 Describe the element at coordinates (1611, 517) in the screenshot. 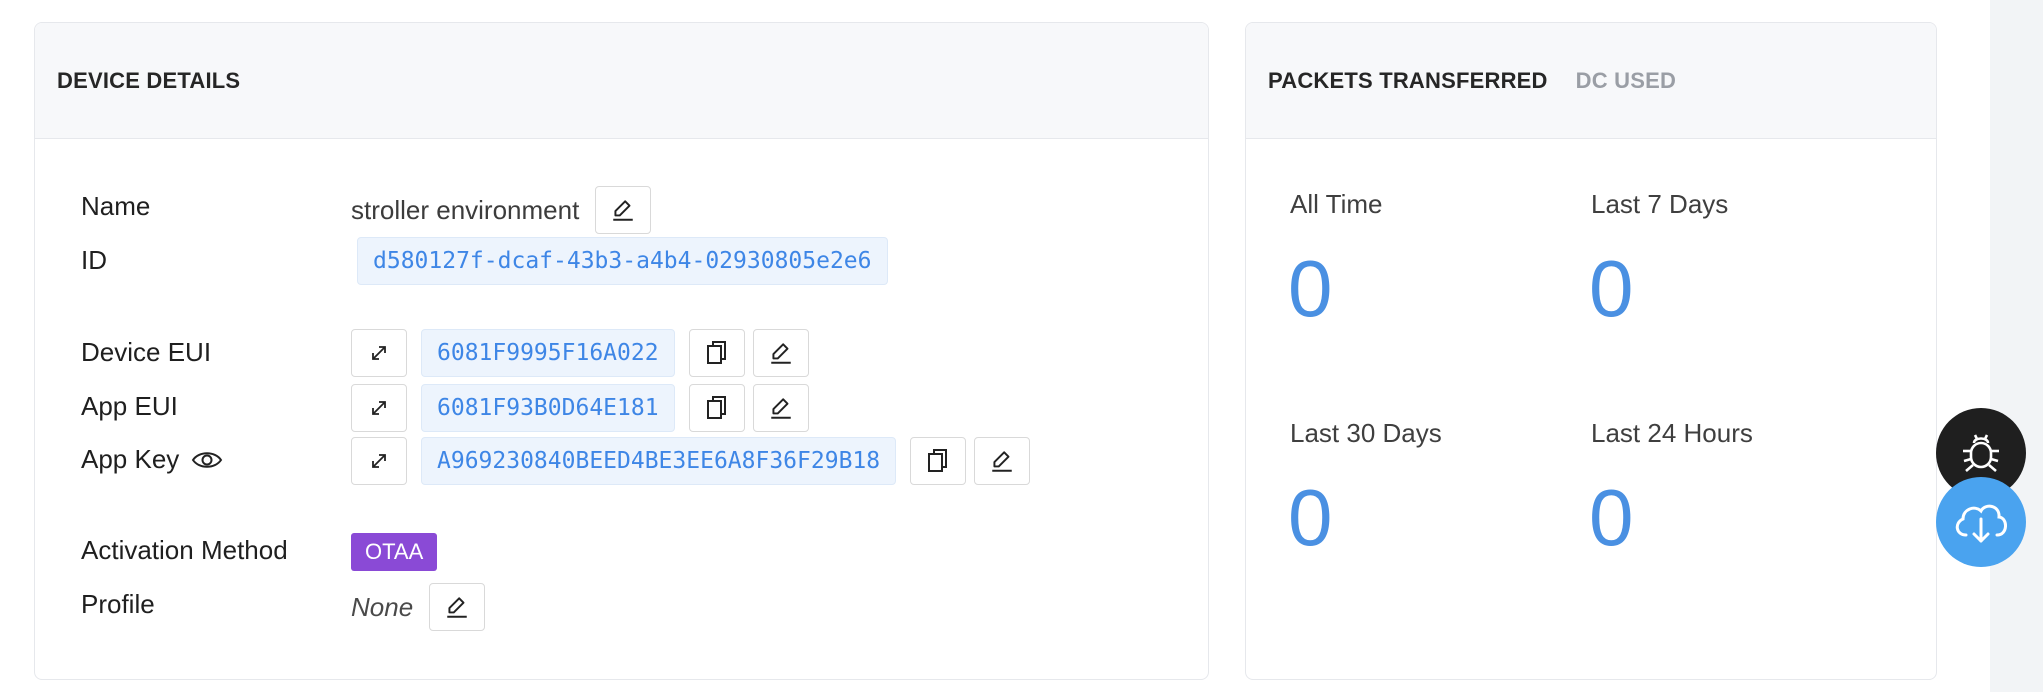

I see `stat-last-24-hours-value: 0` at that location.